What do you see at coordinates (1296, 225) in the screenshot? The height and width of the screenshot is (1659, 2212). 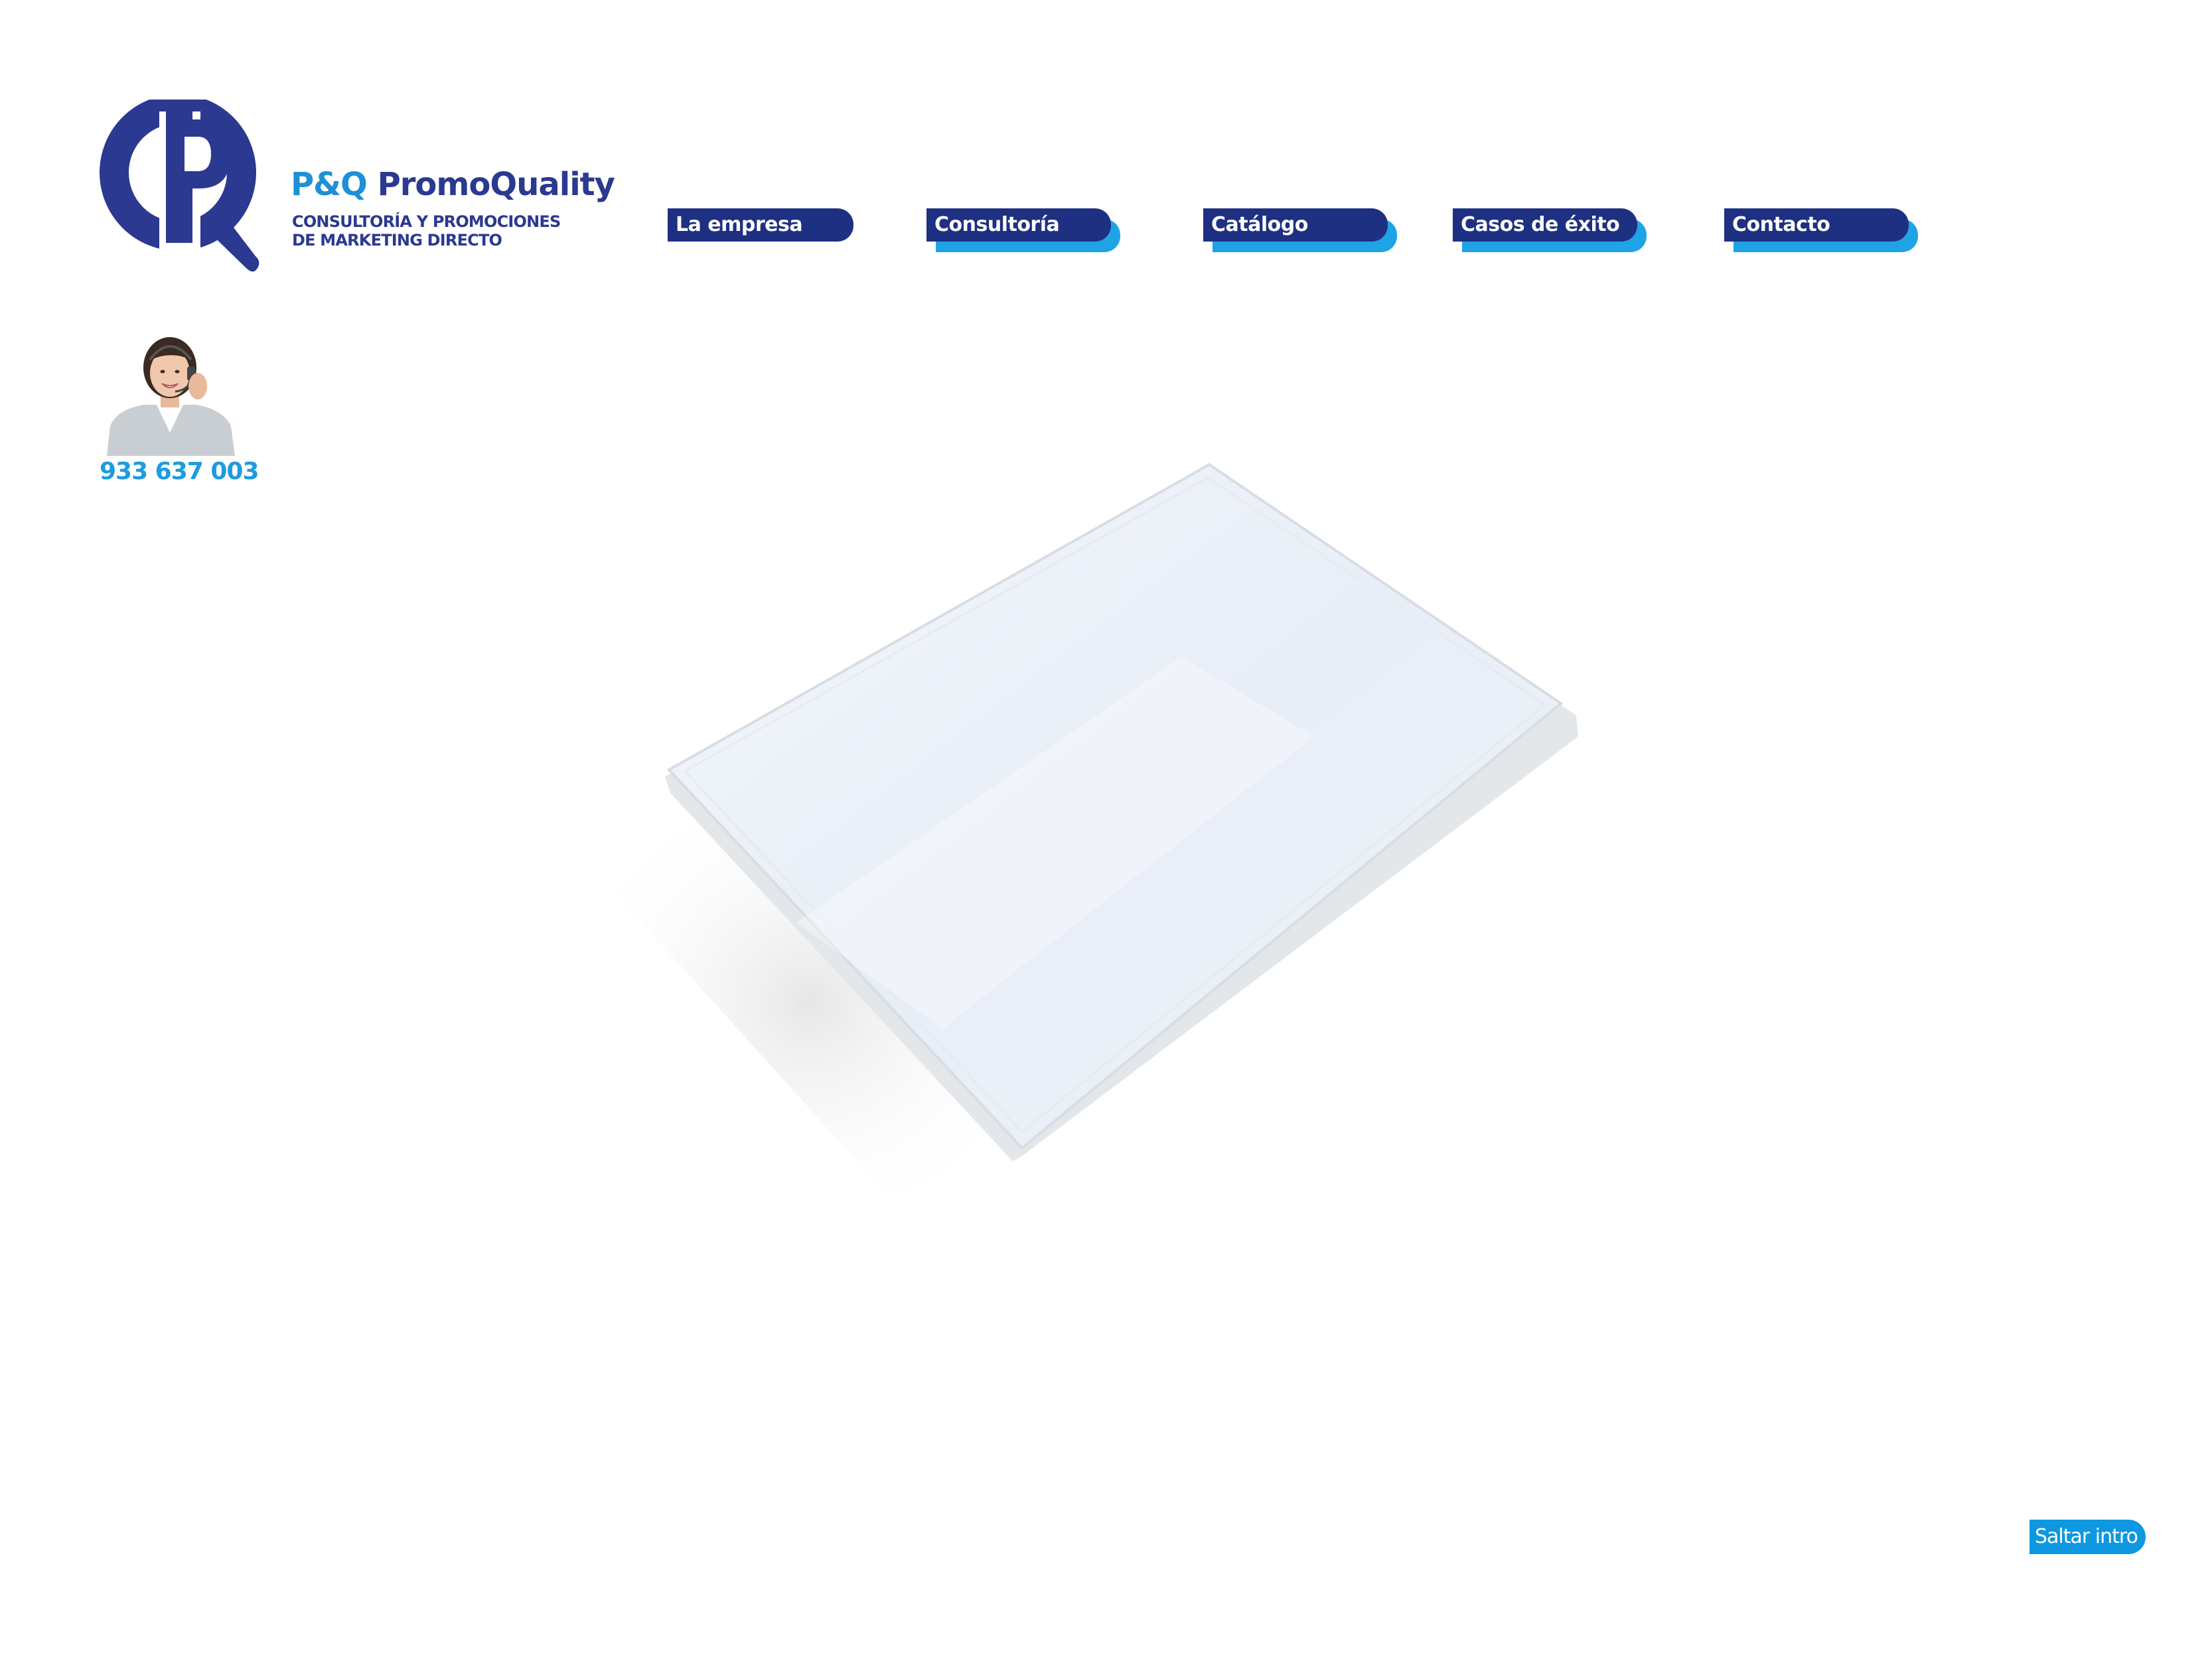 I see `nav-label-catalogo: Catálogo` at bounding box center [1296, 225].